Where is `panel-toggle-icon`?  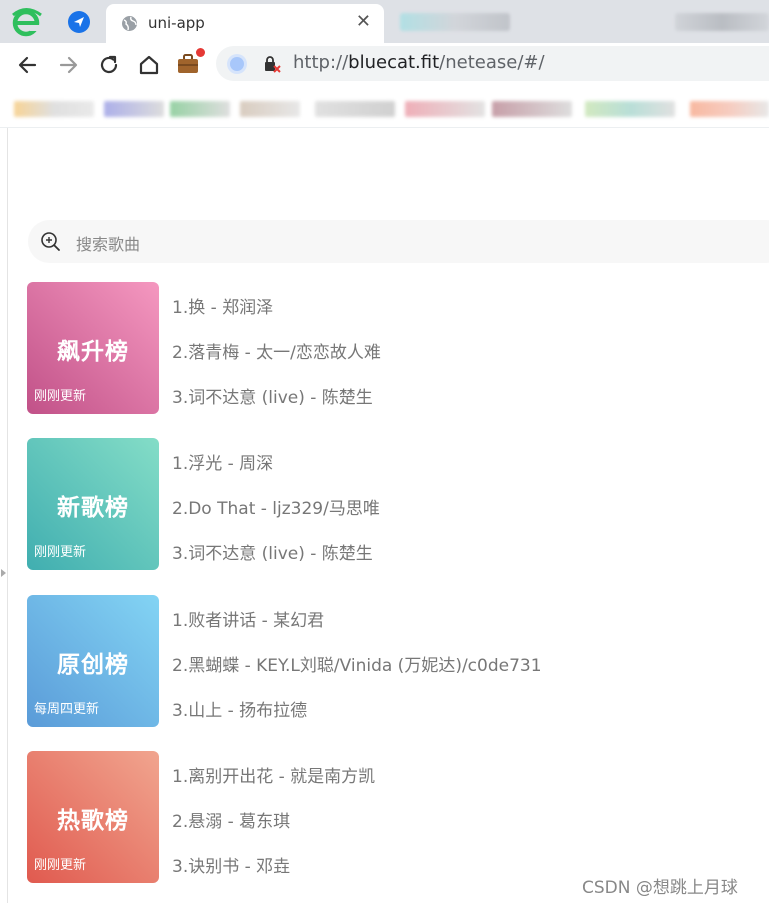 panel-toggle-icon is located at coordinates (3, 573).